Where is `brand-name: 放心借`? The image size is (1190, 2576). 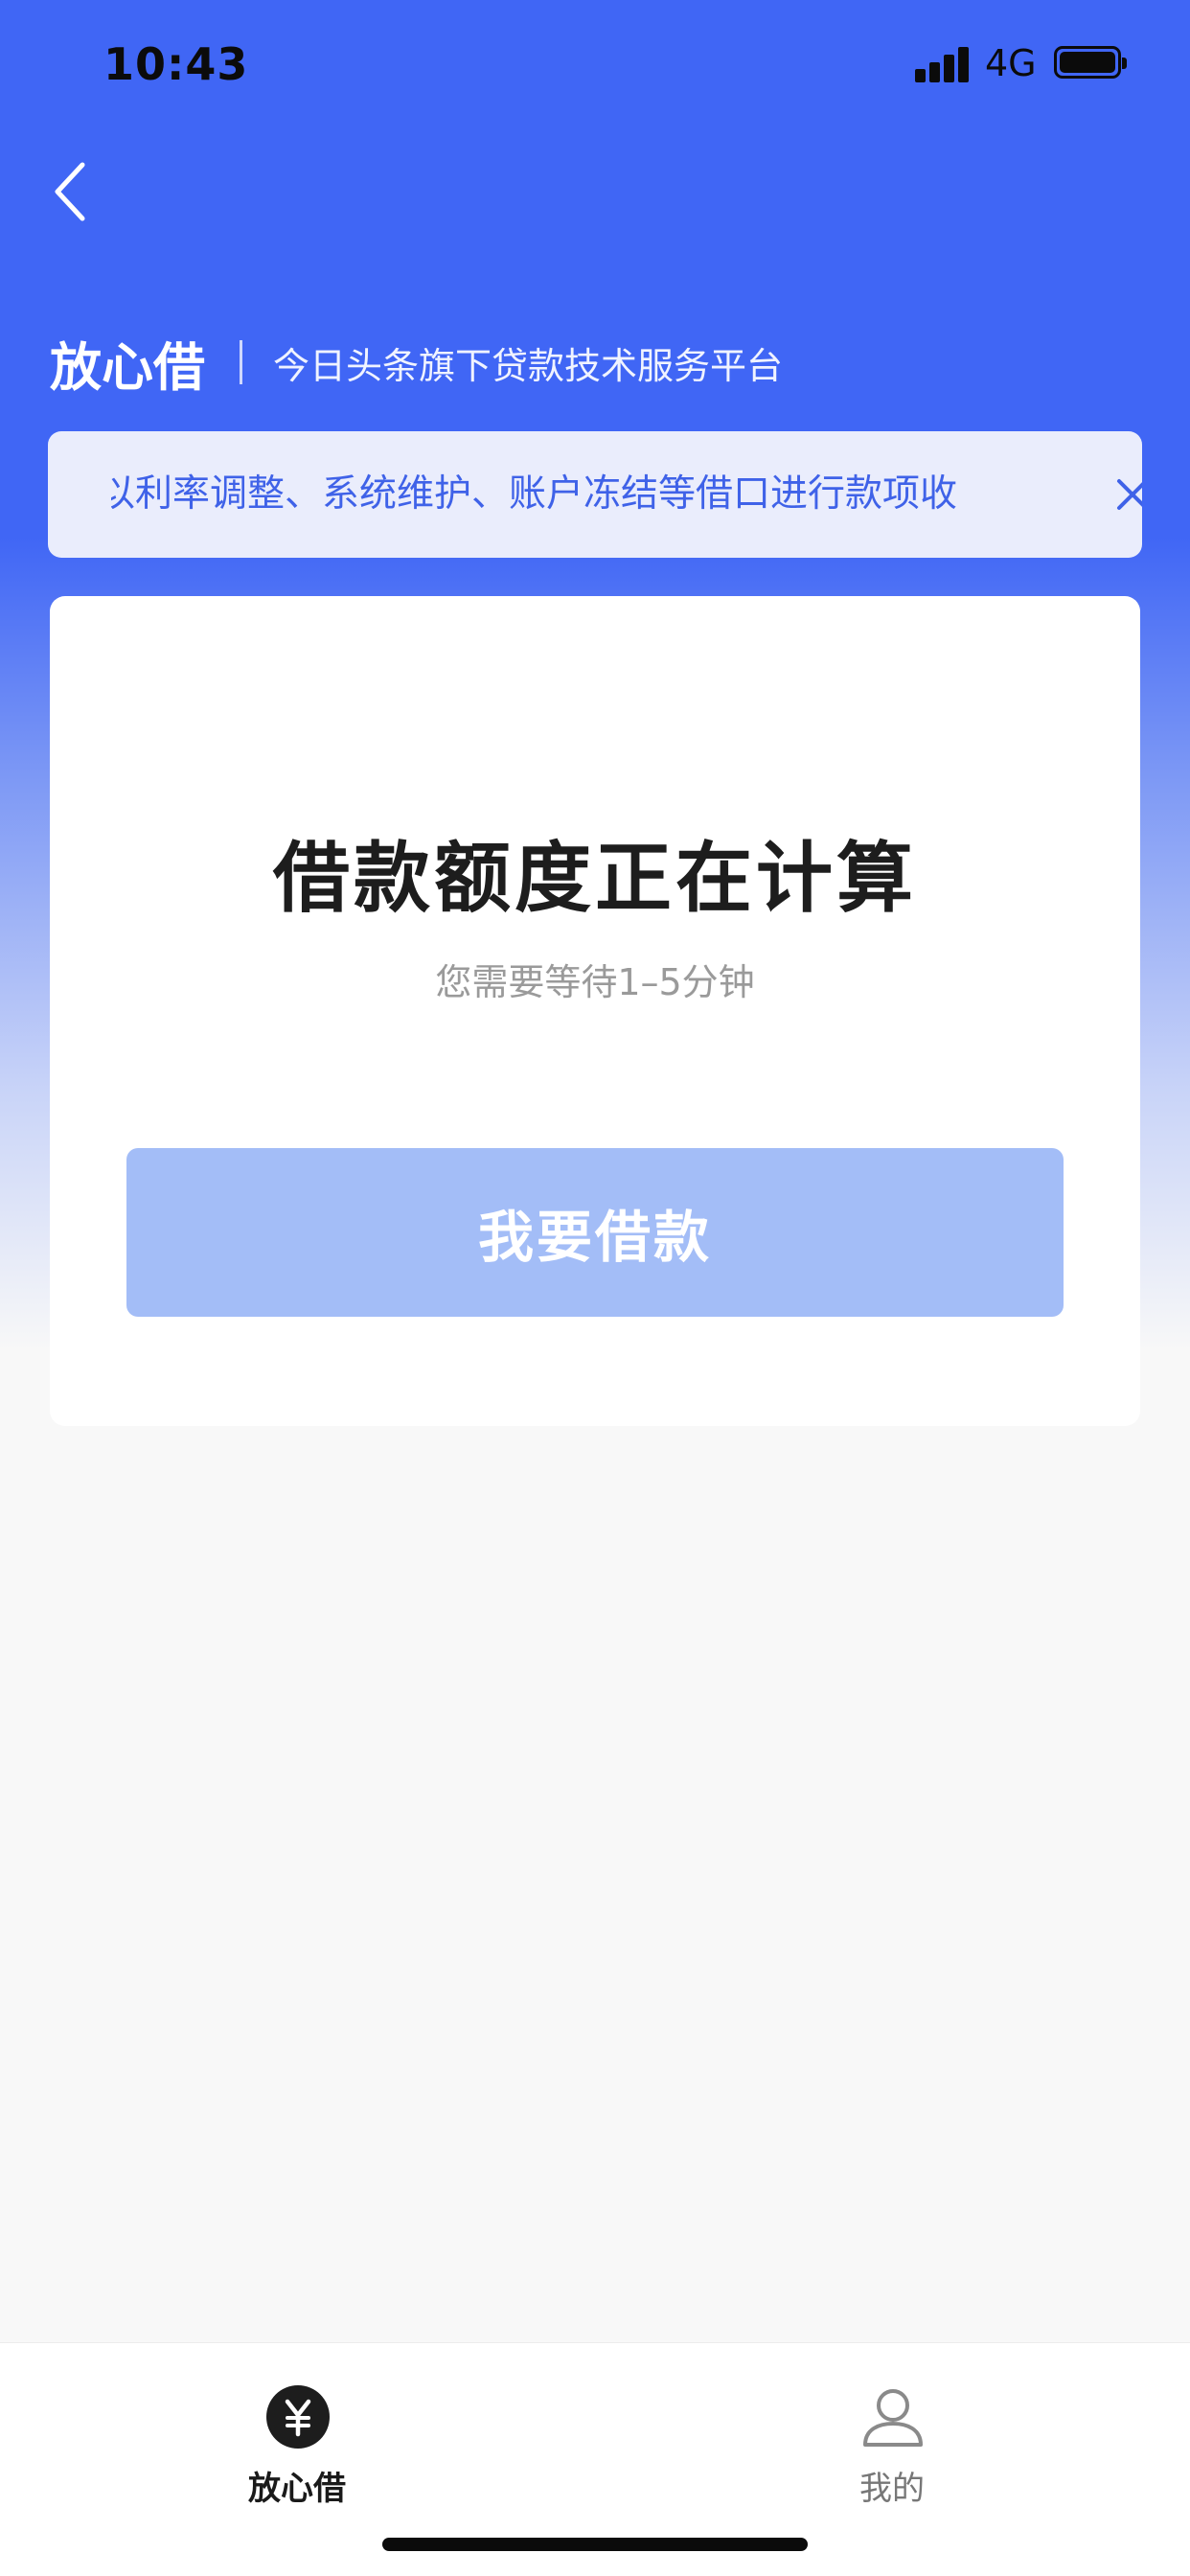
brand-name: 放心借 is located at coordinates (128, 367).